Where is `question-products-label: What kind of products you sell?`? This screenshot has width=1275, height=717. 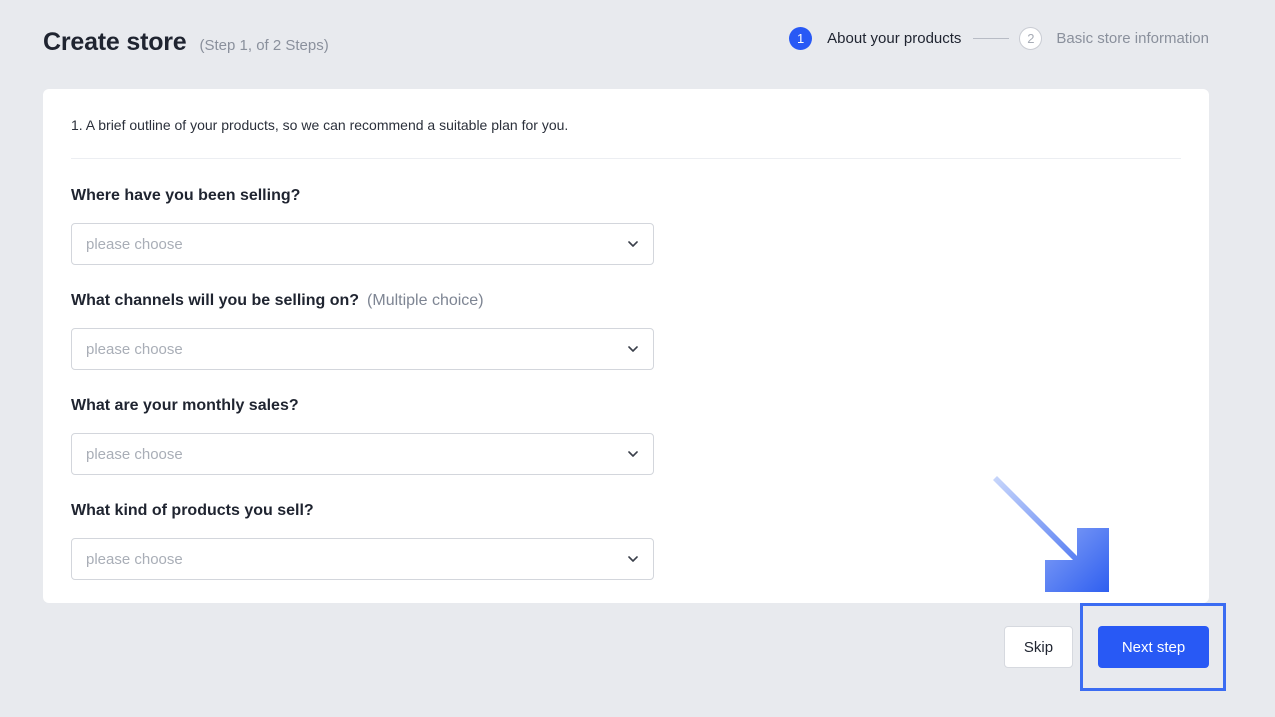
question-products-label: What kind of products you sell? is located at coordinates (192, 511).